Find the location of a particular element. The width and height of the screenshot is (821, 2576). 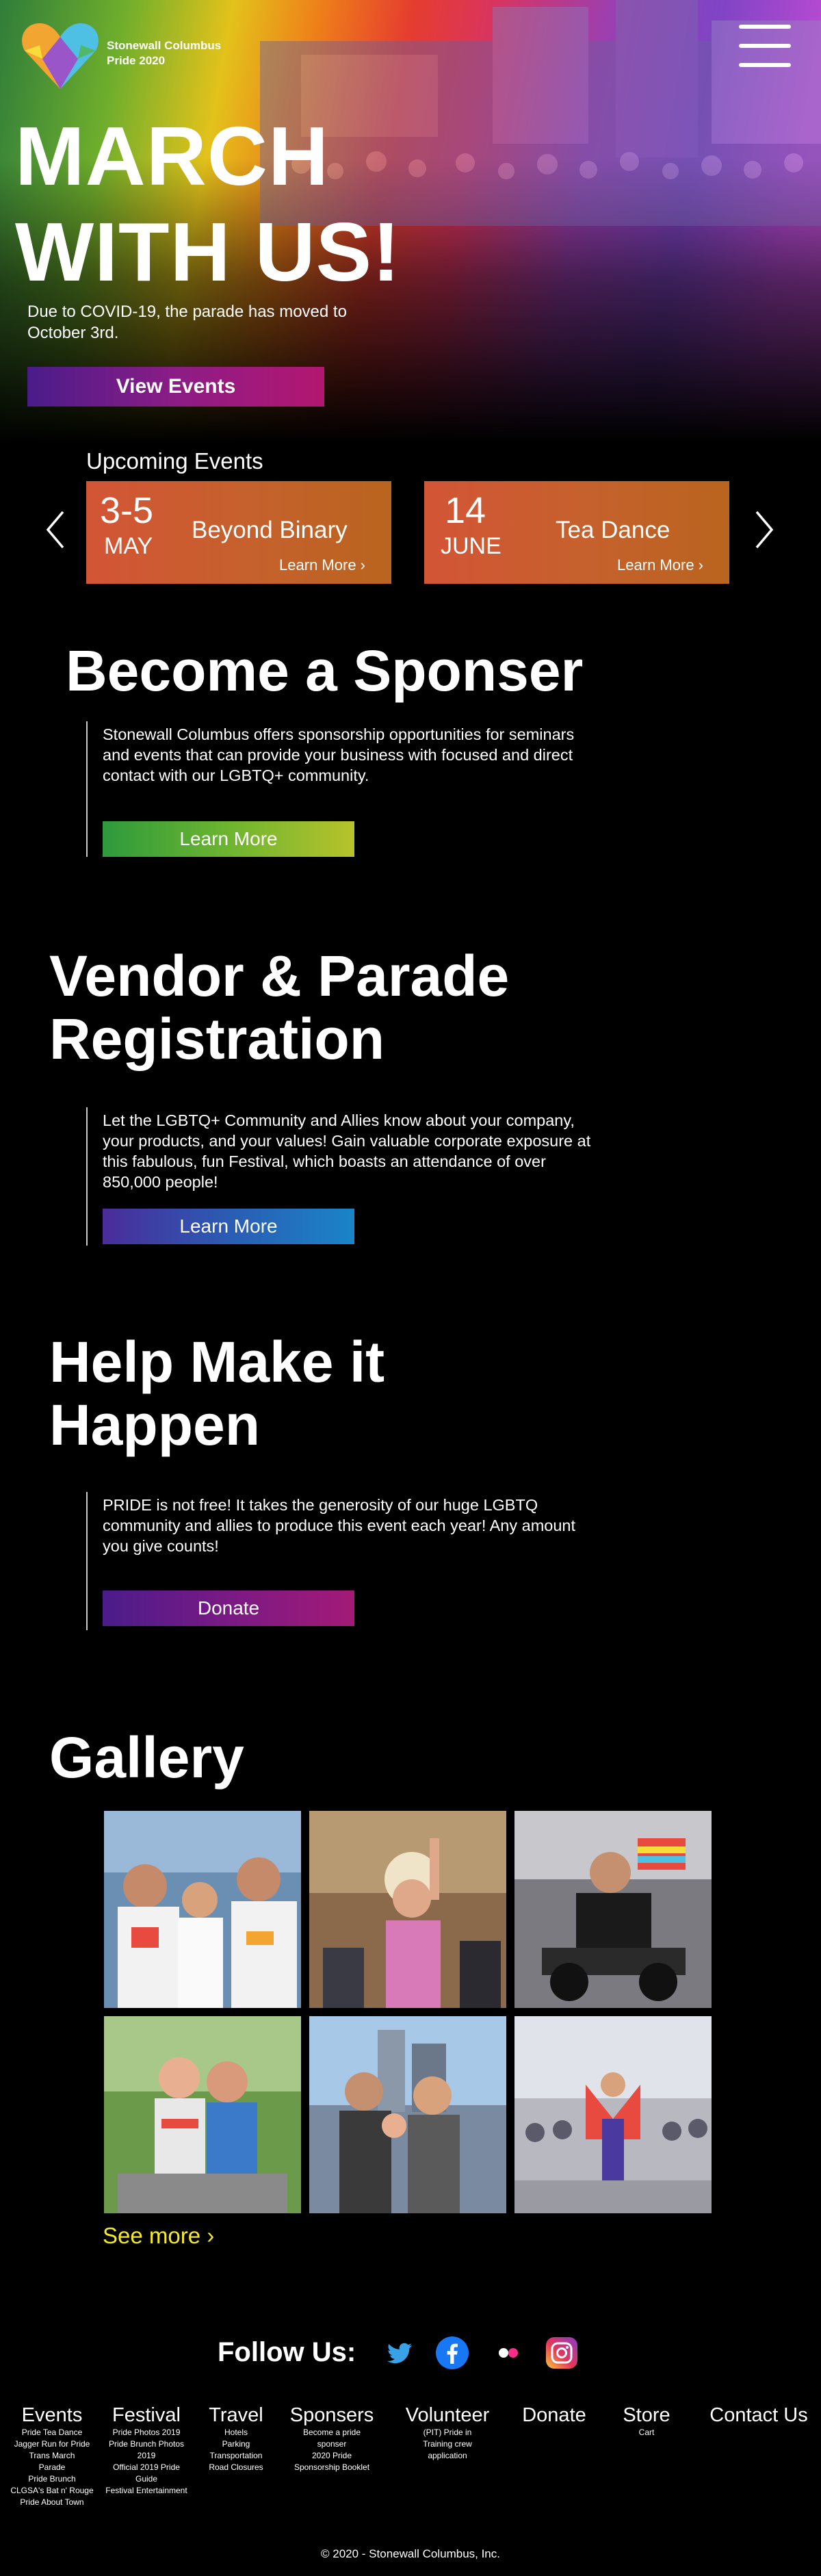

brand-line-1: Stonewall Columbus is located at coordinates (164, 45).